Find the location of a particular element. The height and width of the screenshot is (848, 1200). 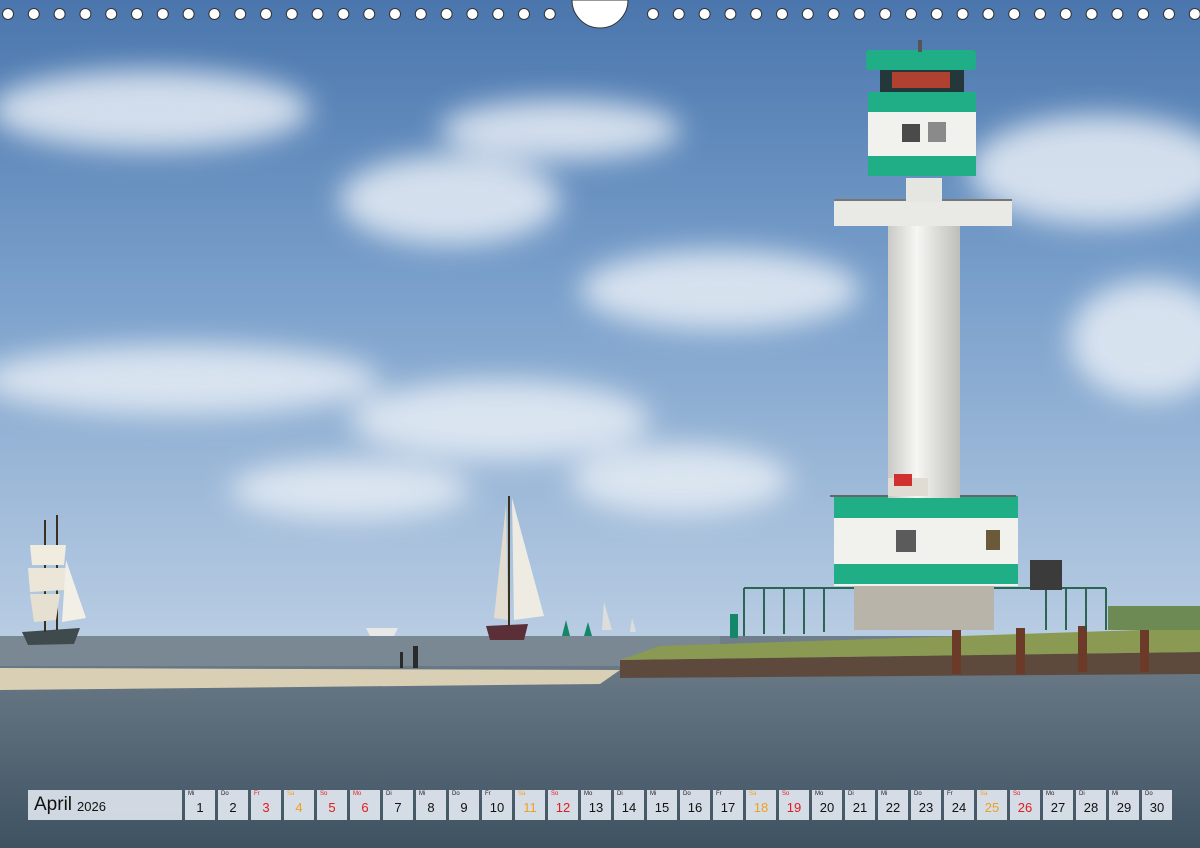

calendar-day: Fr 3 is located at coordinates (266, 805).